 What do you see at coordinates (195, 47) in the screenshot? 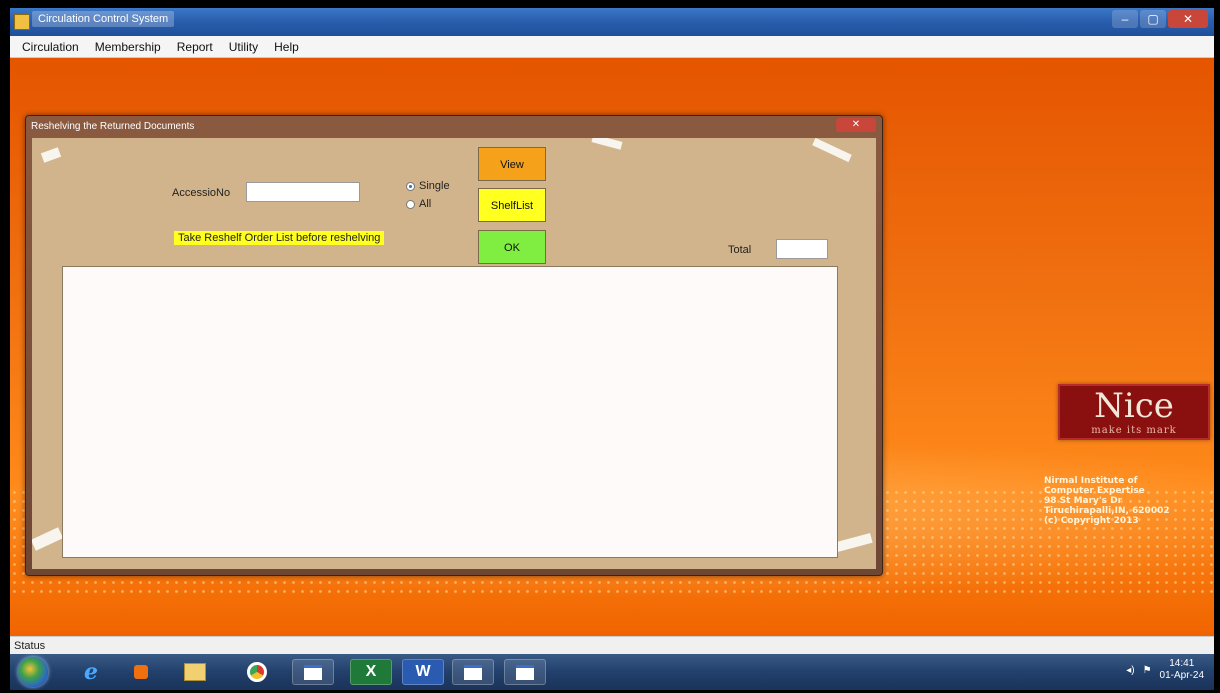
I see `menu-report: Report` at bounding box center [195, 47].